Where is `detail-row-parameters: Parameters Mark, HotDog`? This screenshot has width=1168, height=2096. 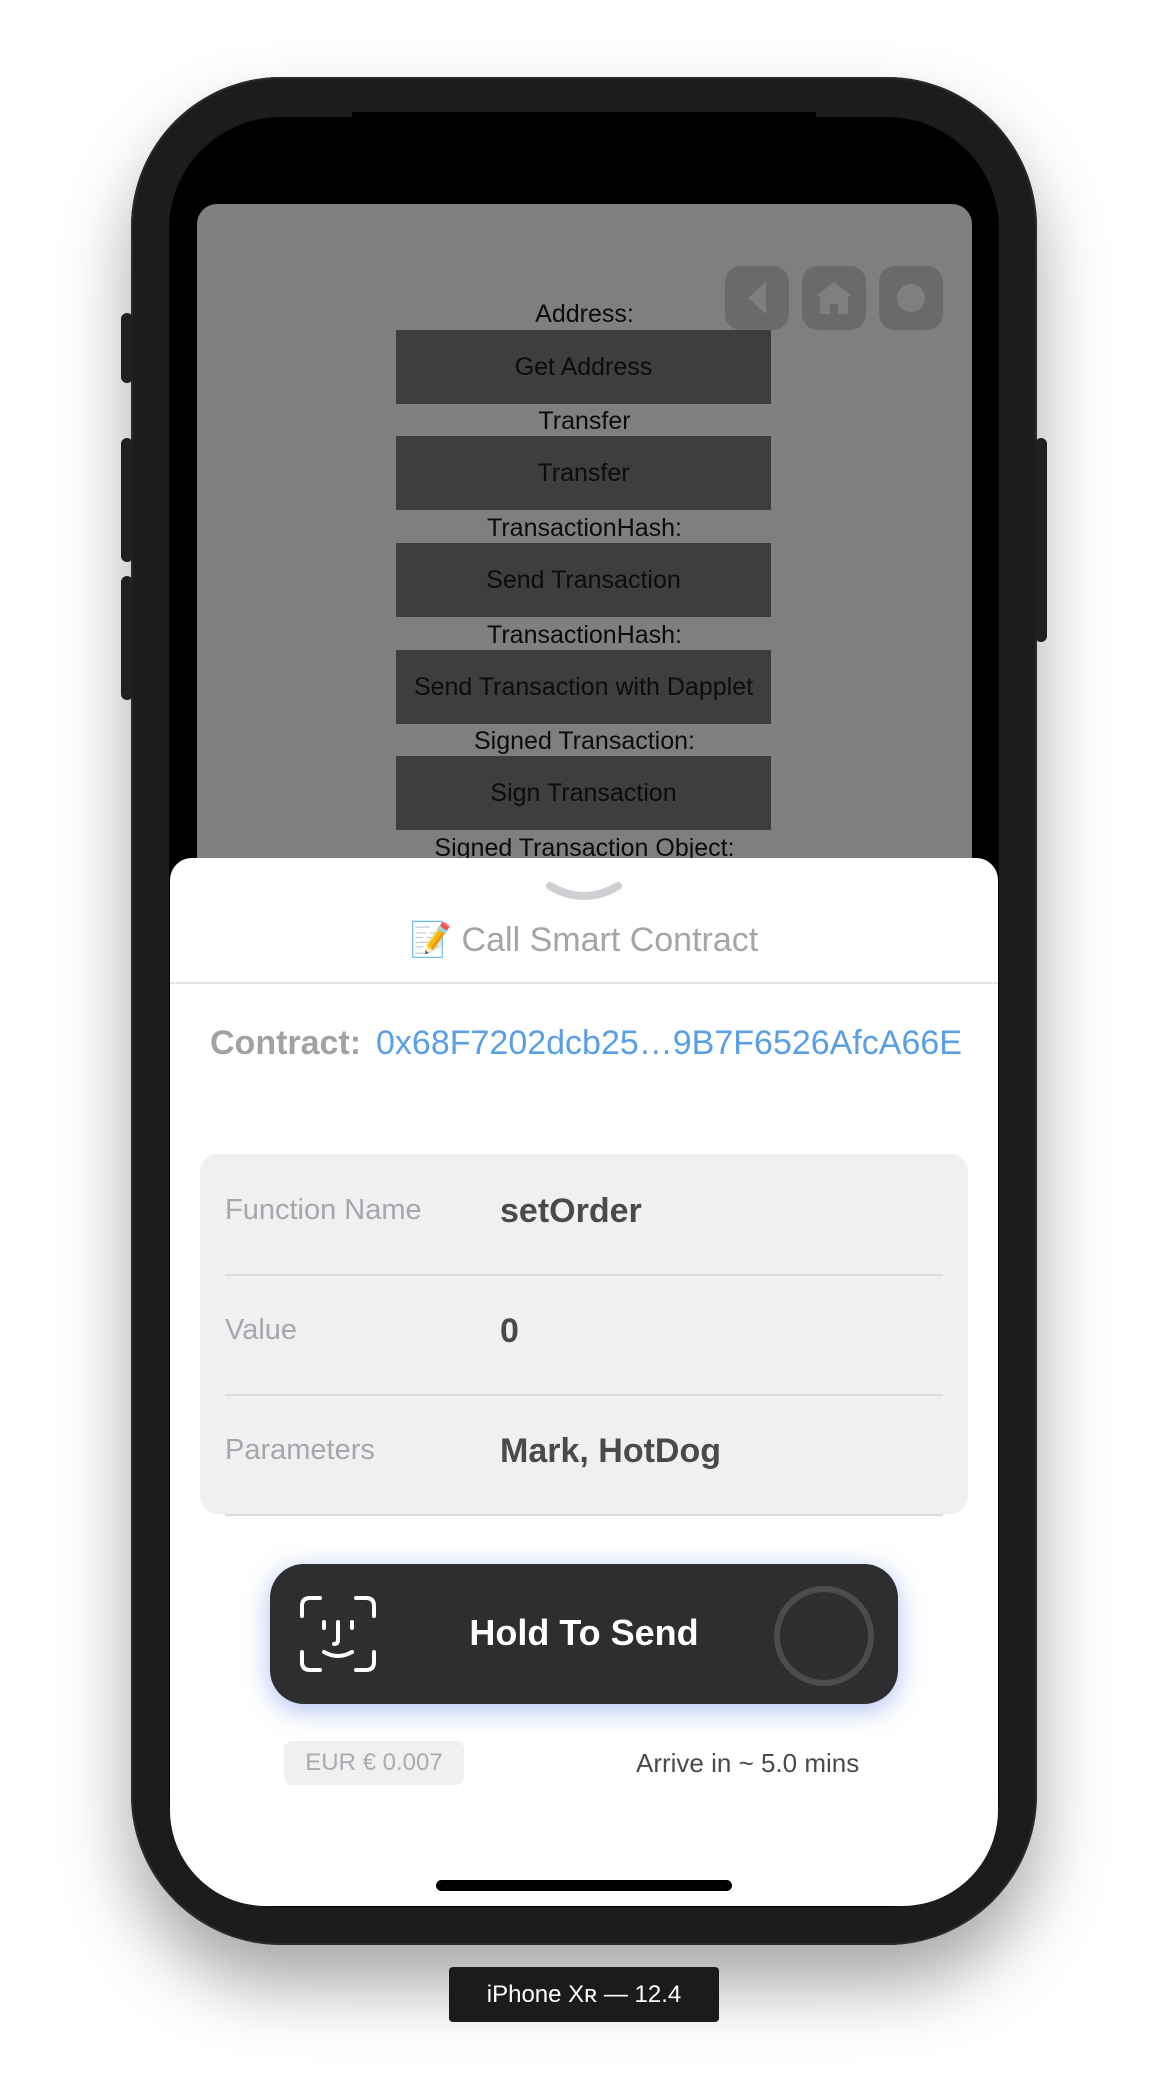 detail-row-parameters: Parameters Mark, HotDog is located at coordinates (584, 1455).